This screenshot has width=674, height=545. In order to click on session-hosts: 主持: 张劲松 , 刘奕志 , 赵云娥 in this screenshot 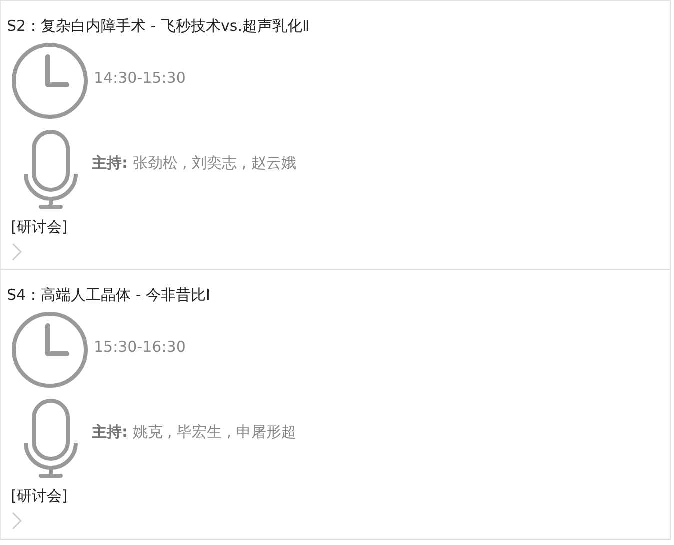, I will do `click(194, 163)`.